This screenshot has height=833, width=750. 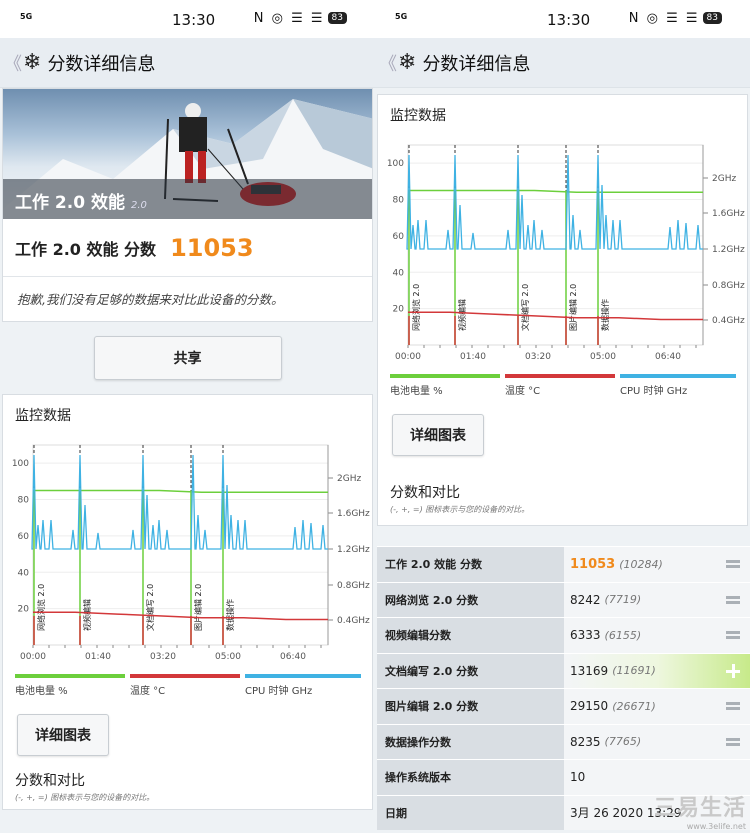 I want to click on legend-cpu-swatch-right, so click(x=678, y=376).